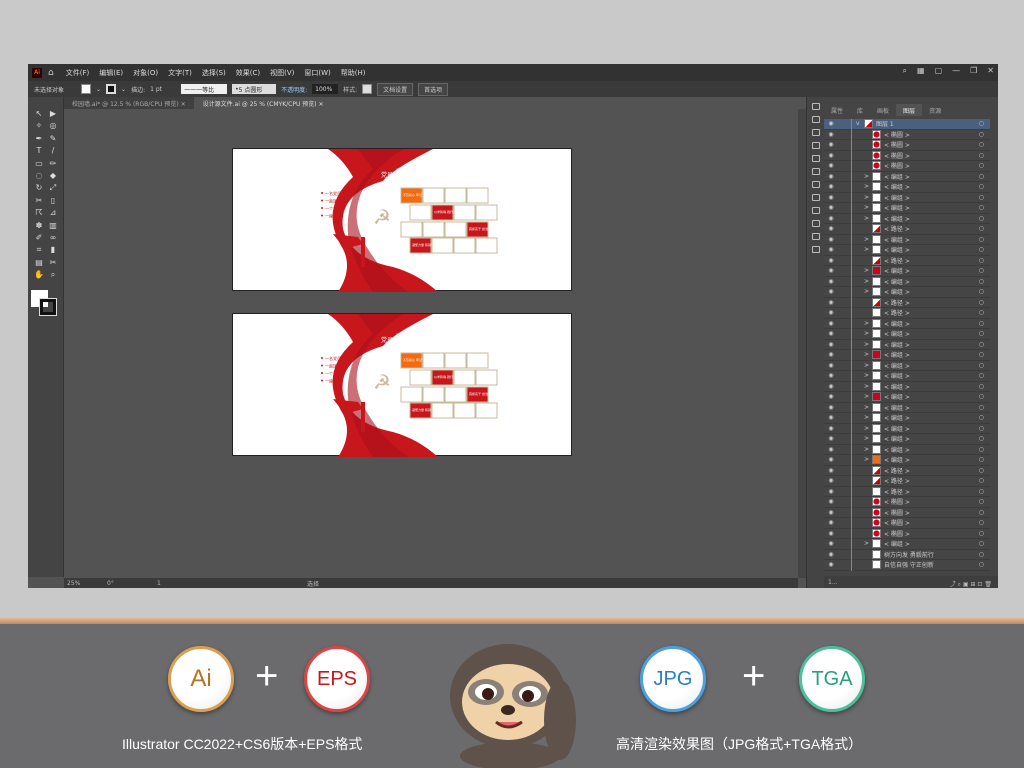 The height and width of the screenshot is (768, 1024). What do you see at coordinates (53, 263) in the screenshot?
I see `tool-icon: ✂` at bounding box center [53, 263].